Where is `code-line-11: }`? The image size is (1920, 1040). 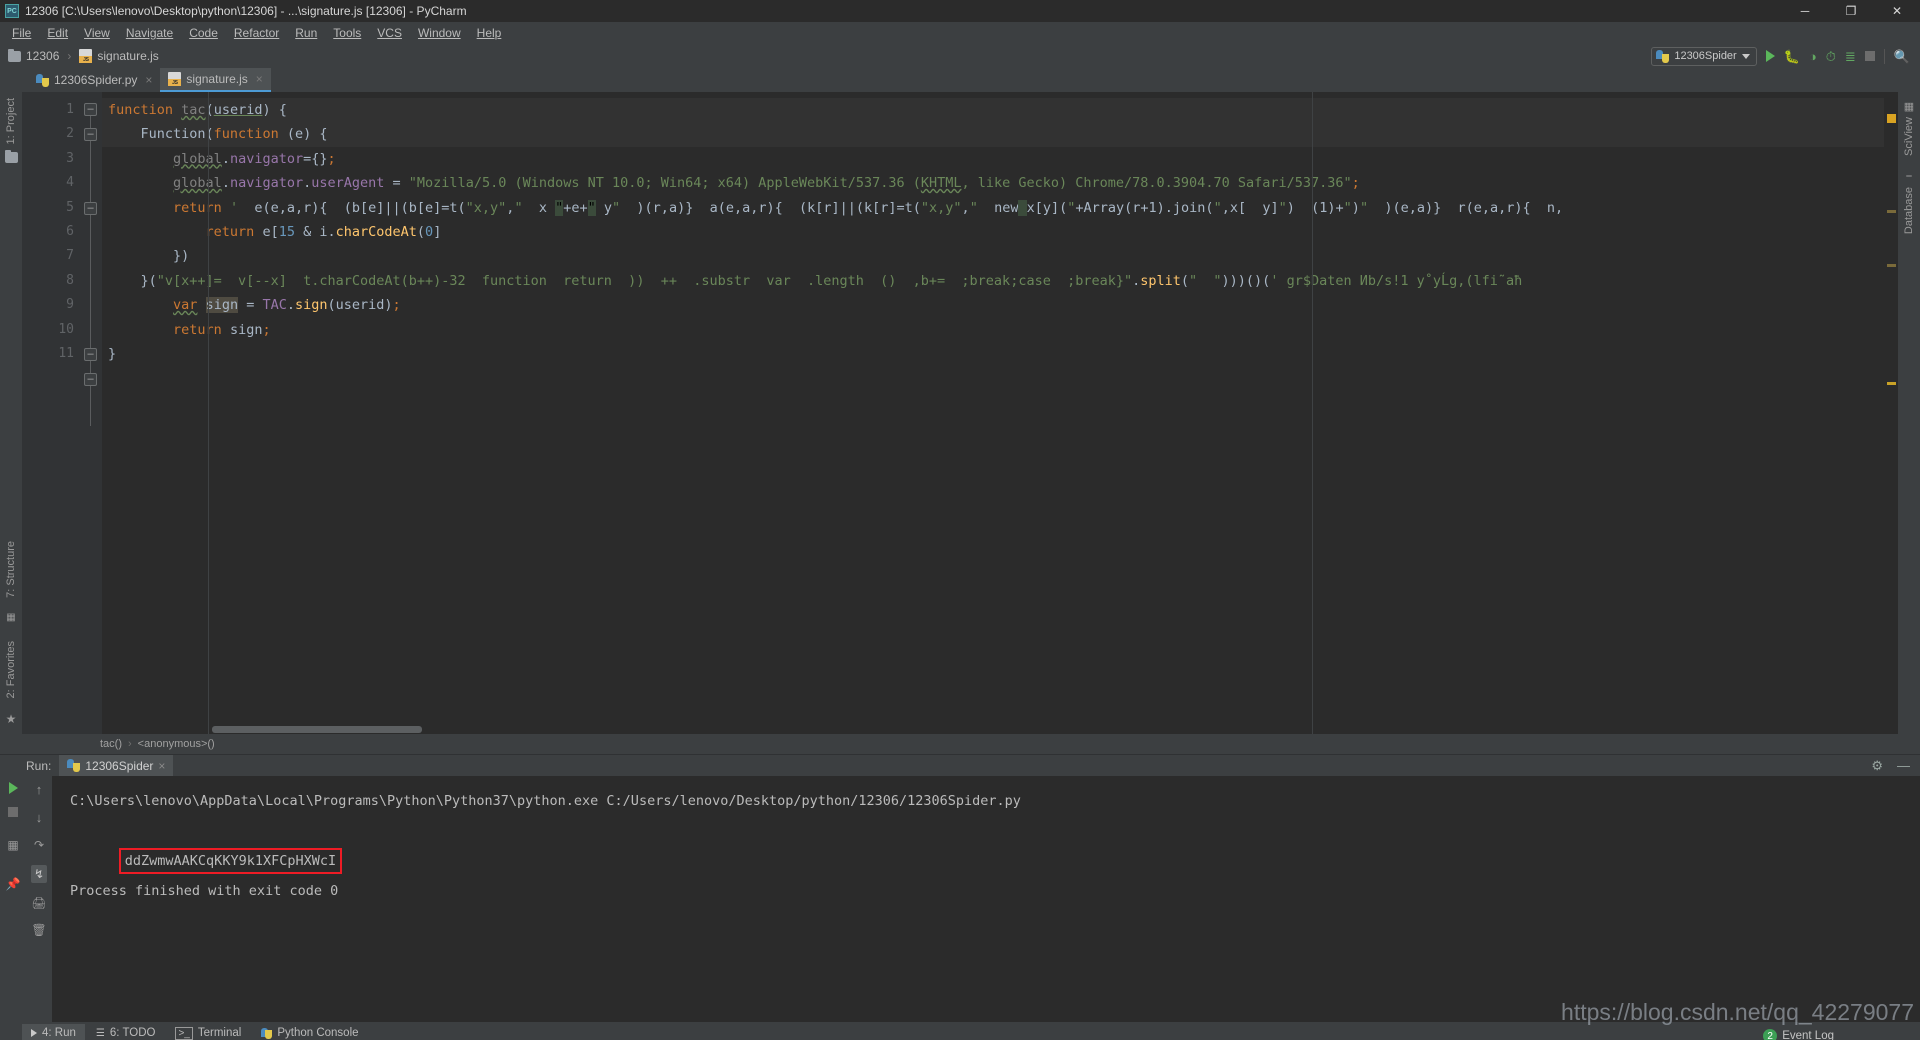
code-line-11: } is located at coordinates (993, 354).